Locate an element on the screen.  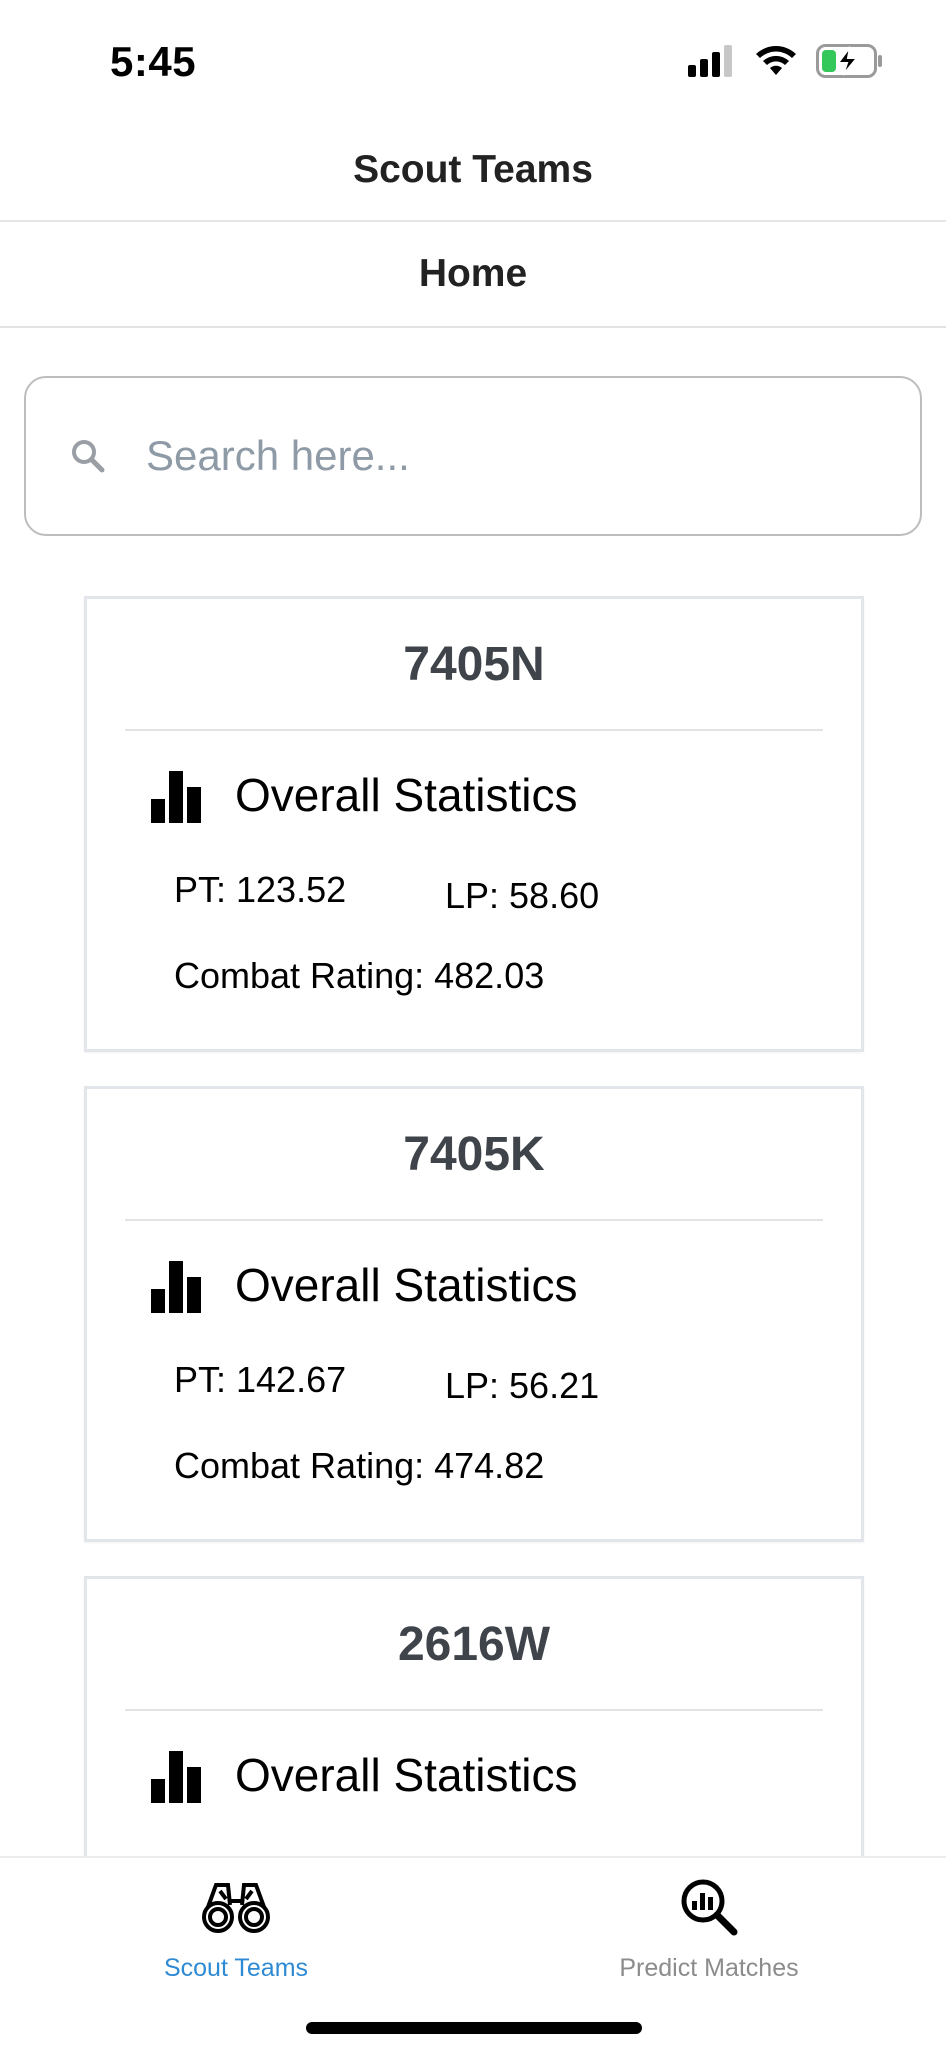
search-input is located at coordinates (496, 456).